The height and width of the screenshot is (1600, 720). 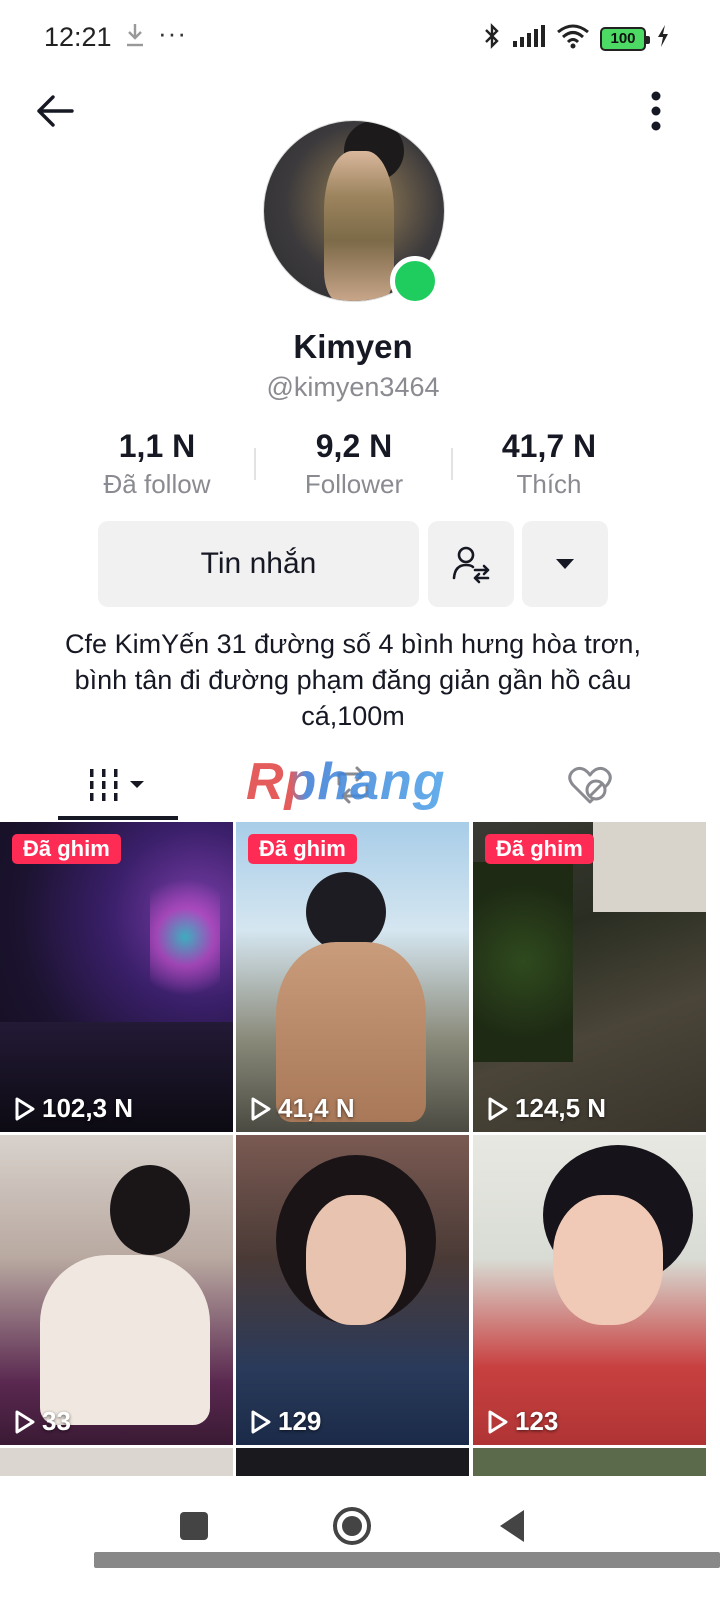 I want to click on view-count-text: 124,5 N, so click(x=561, y=1108).